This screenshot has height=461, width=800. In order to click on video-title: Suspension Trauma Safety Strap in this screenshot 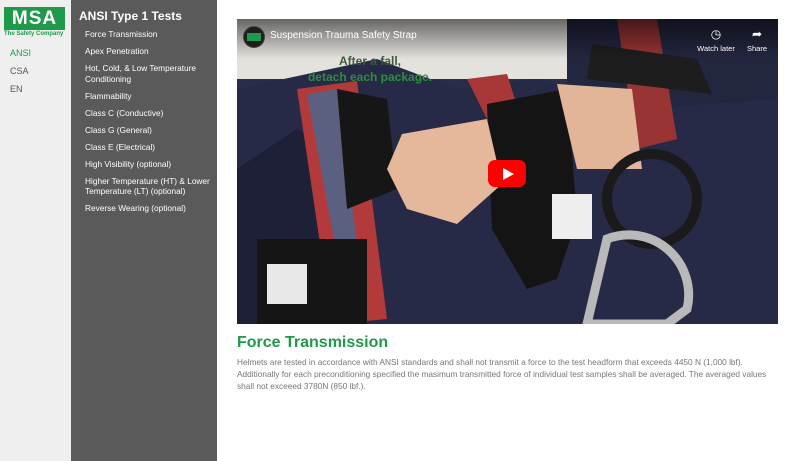, I will do `click(343, 35)`.